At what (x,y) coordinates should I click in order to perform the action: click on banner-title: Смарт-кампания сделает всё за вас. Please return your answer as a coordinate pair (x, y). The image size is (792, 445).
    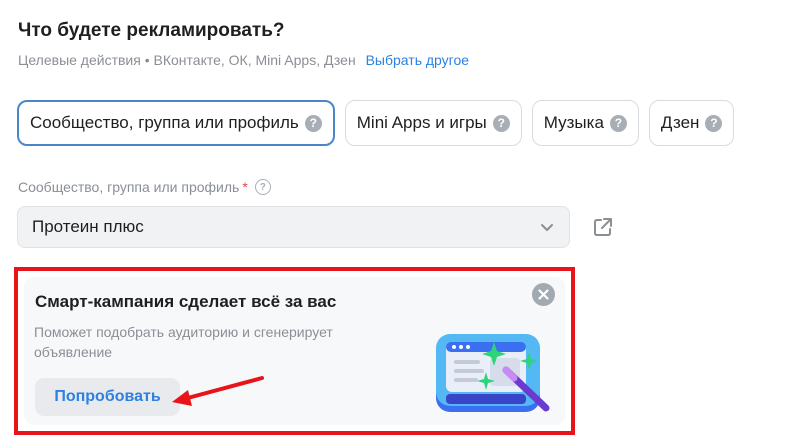
    Looking at the image, I should click on (186, 301).